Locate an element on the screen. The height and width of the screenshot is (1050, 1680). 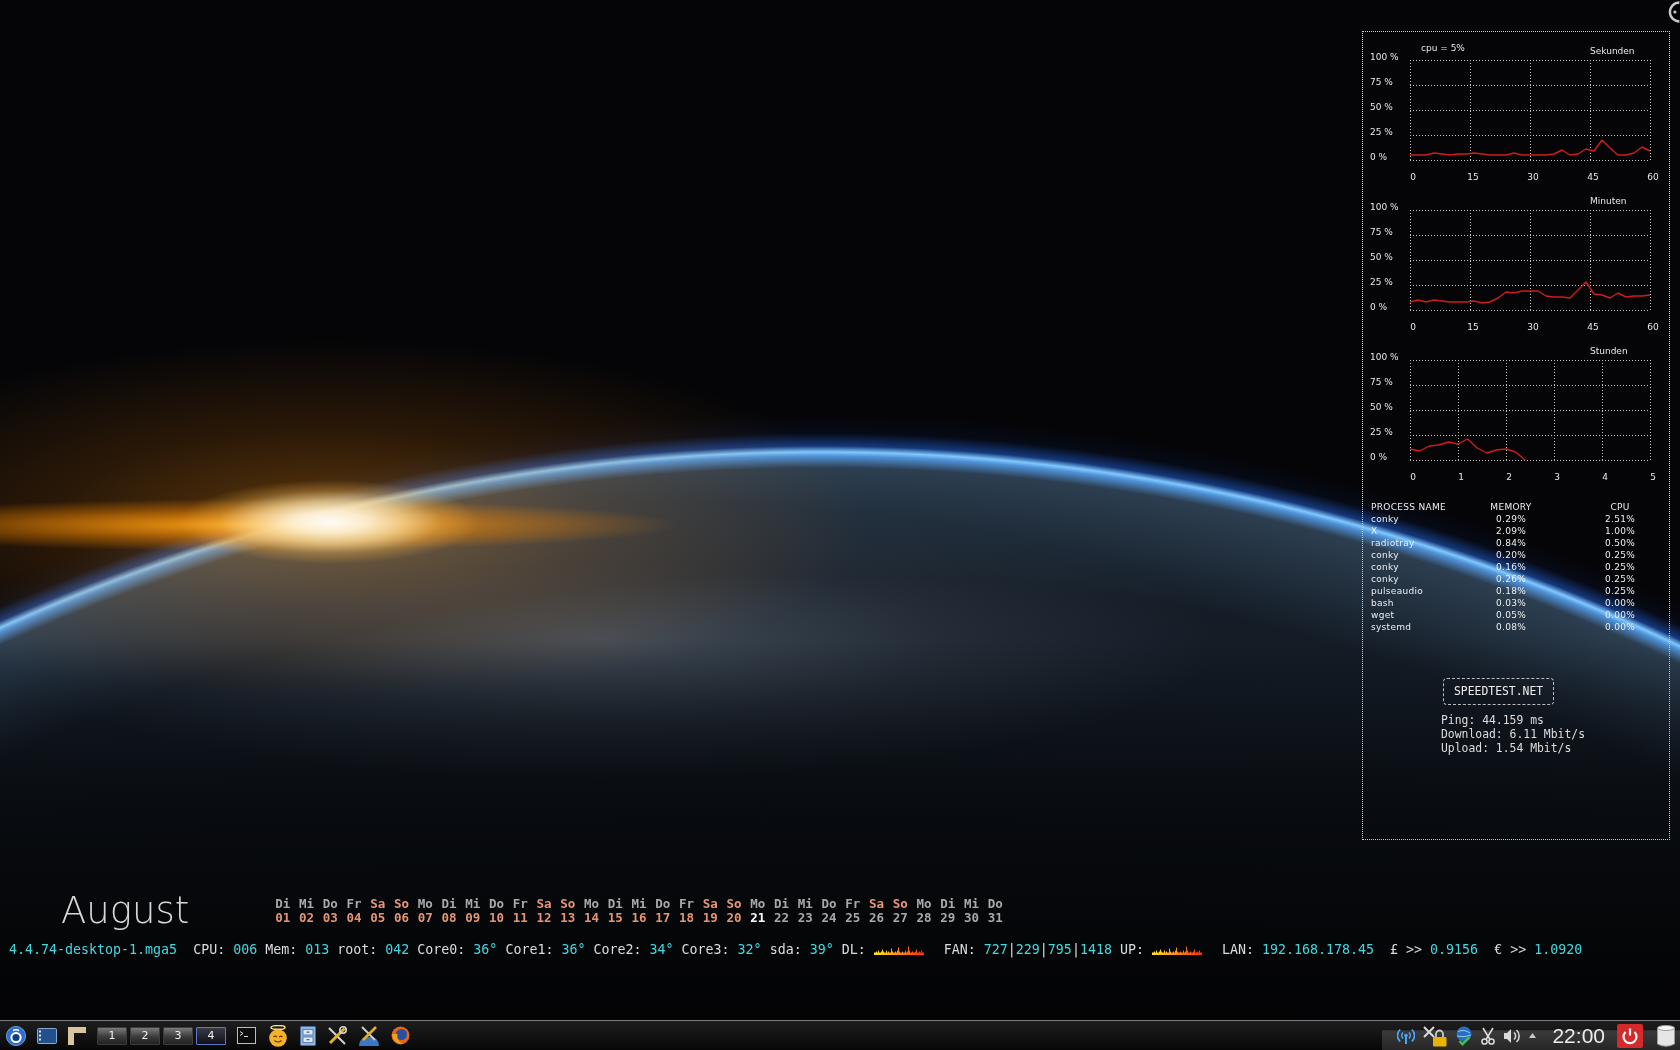
power-icon is located at coordinates (1630, 1035).